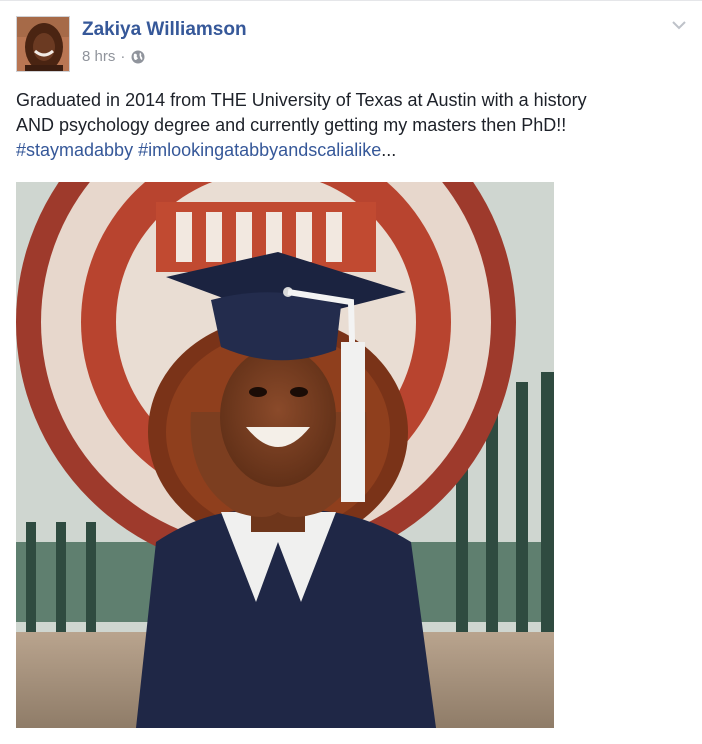  Describe the element at coordinates (138, 57) in the screenshot. I see `globe-icon` at that location.